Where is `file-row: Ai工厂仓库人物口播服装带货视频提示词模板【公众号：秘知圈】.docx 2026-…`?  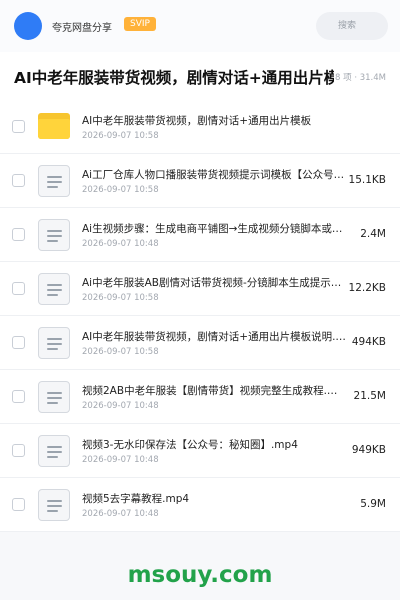
file-row: Ai工厂仓库人物口播服装带货视频提示词模板【公众号：秘知圈】.docx 2026-… is located at coordinates (200, 181).